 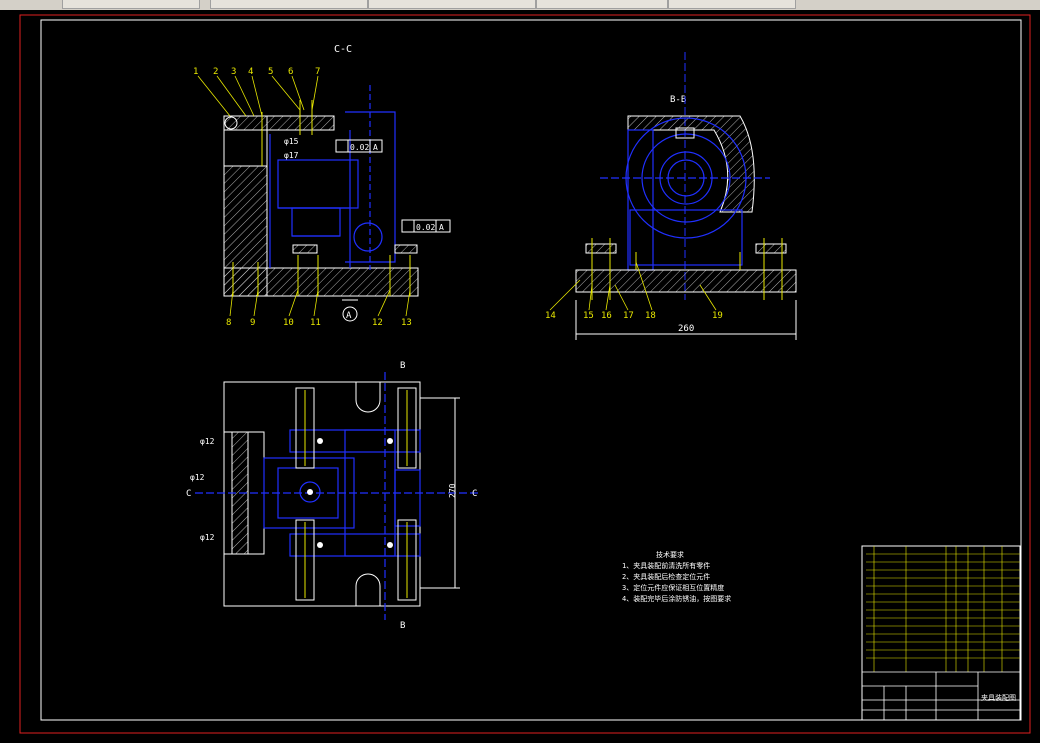 I want to click on title-block-name: 夹具装配图, so click(x=998, y=697).